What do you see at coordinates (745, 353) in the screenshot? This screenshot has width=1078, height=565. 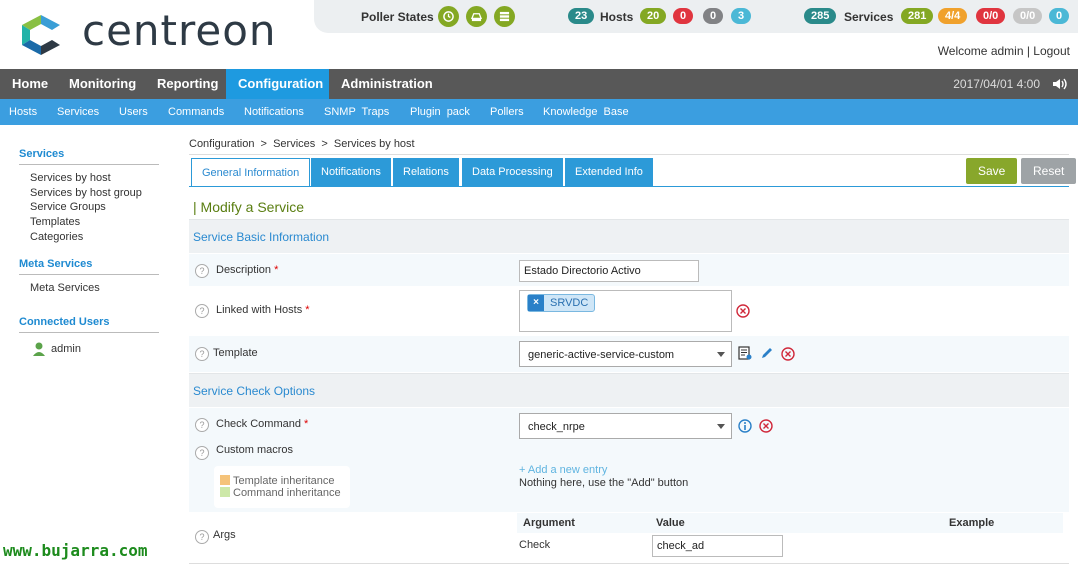 I see `document-icon` at bounding box center [745, 353].